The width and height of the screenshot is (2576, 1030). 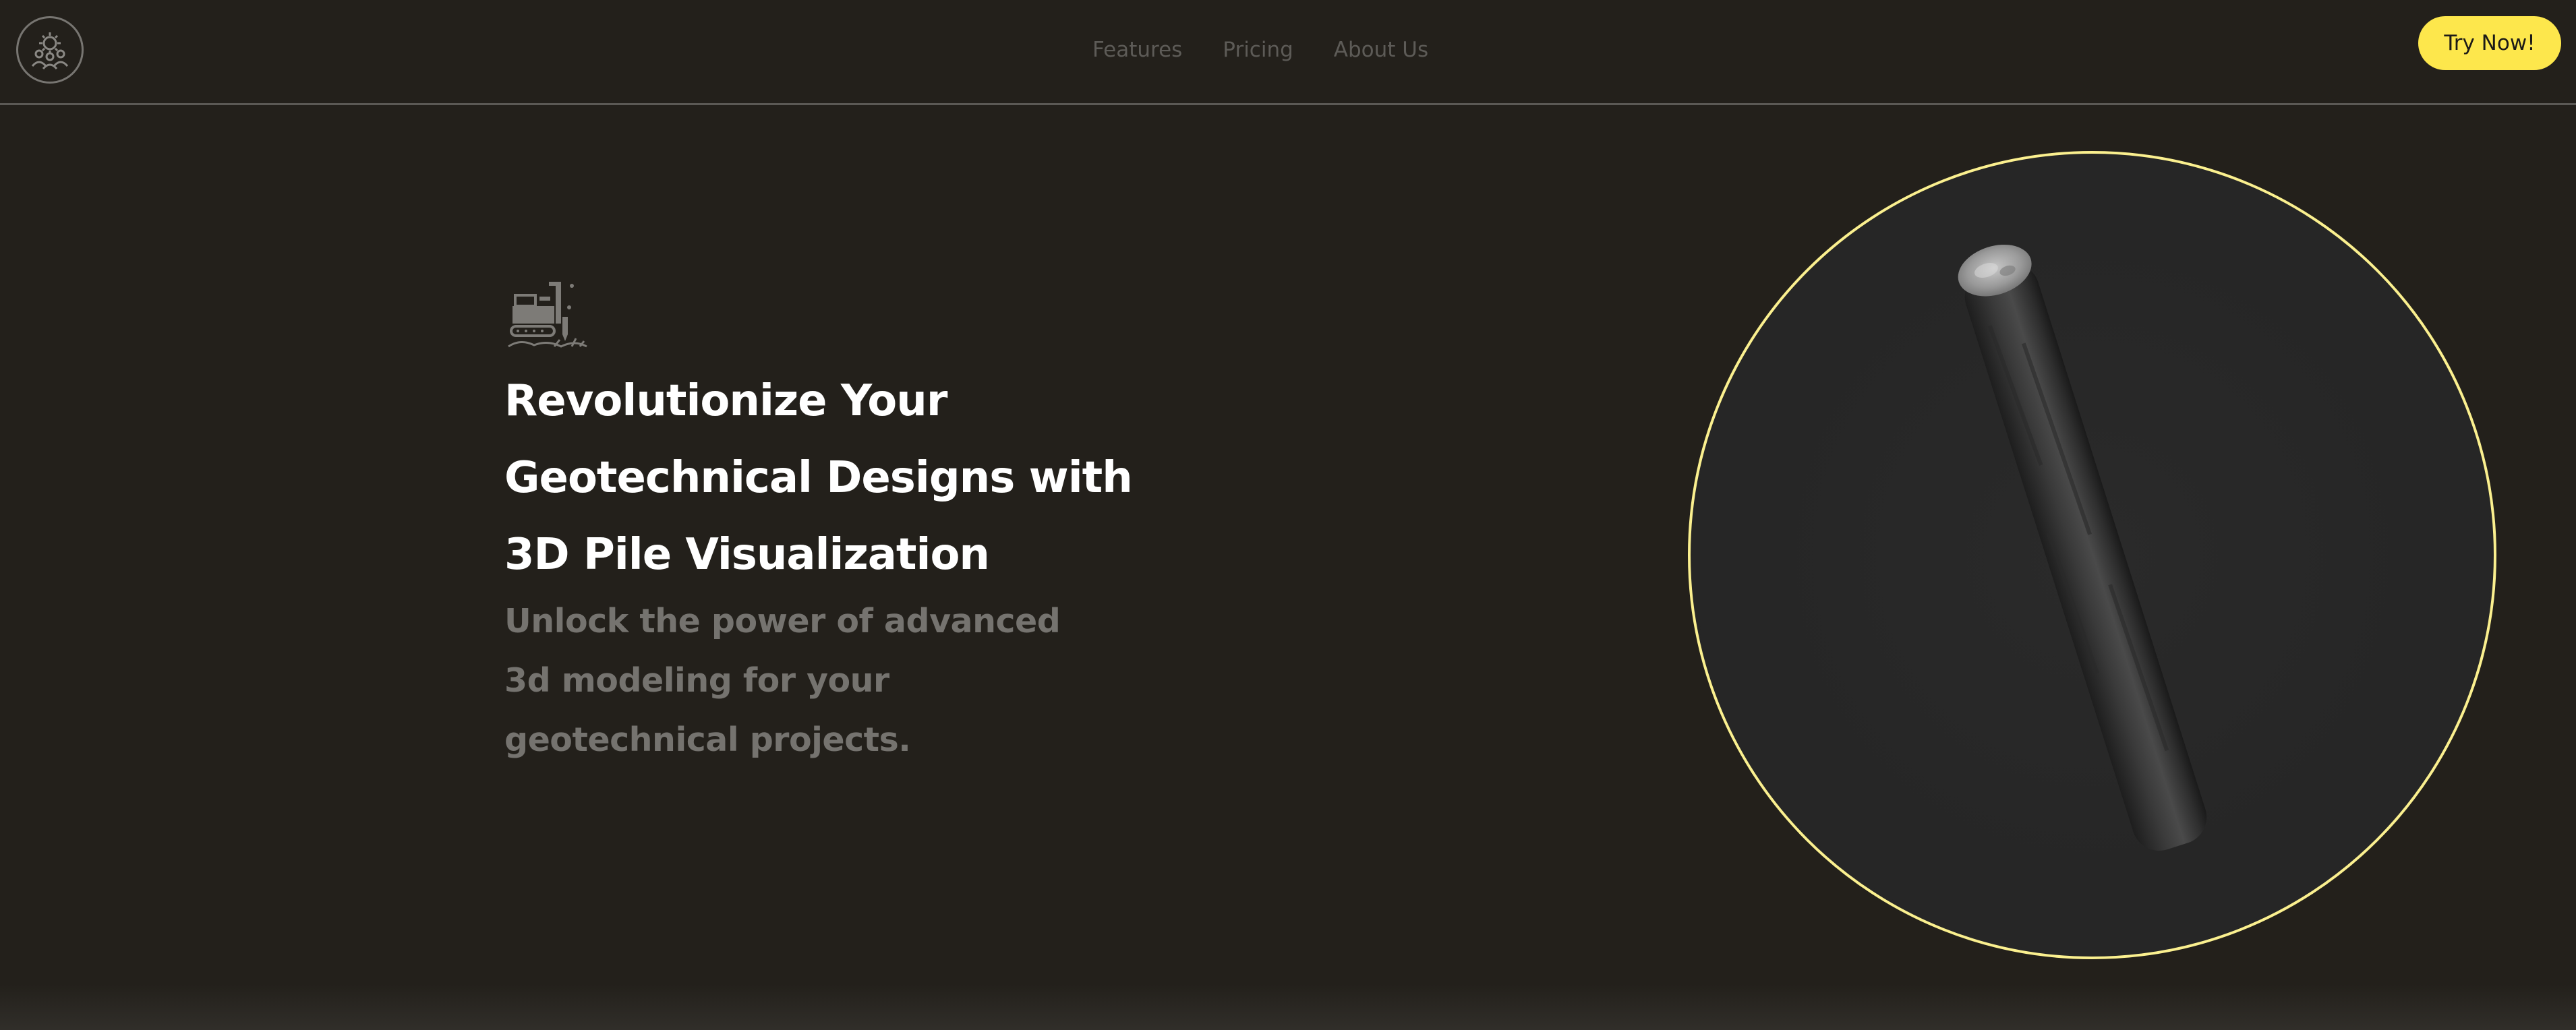 I want to click on nav-about-link: About Us, so click(x=1381, y=50).